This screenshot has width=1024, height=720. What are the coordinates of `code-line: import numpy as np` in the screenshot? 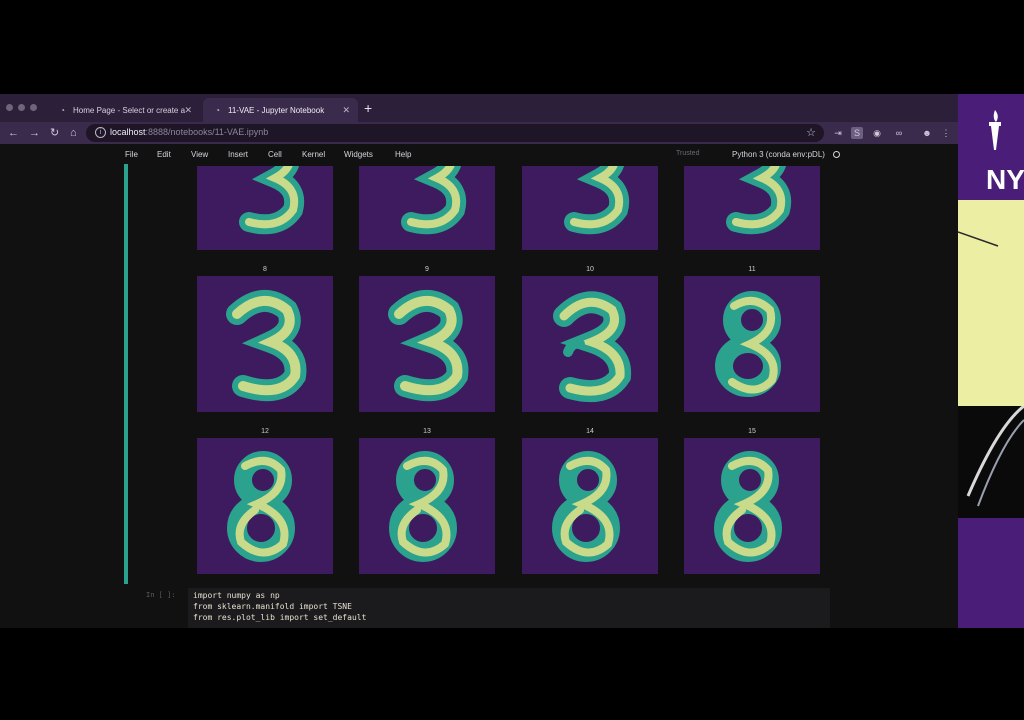 It's located at (236, 595).